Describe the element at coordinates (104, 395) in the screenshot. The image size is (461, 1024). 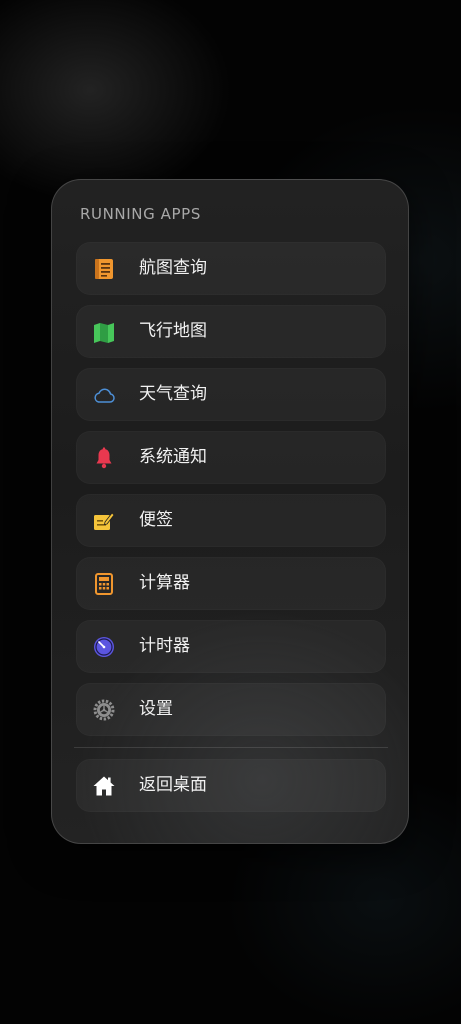
I see `cloud-icon` at that location.